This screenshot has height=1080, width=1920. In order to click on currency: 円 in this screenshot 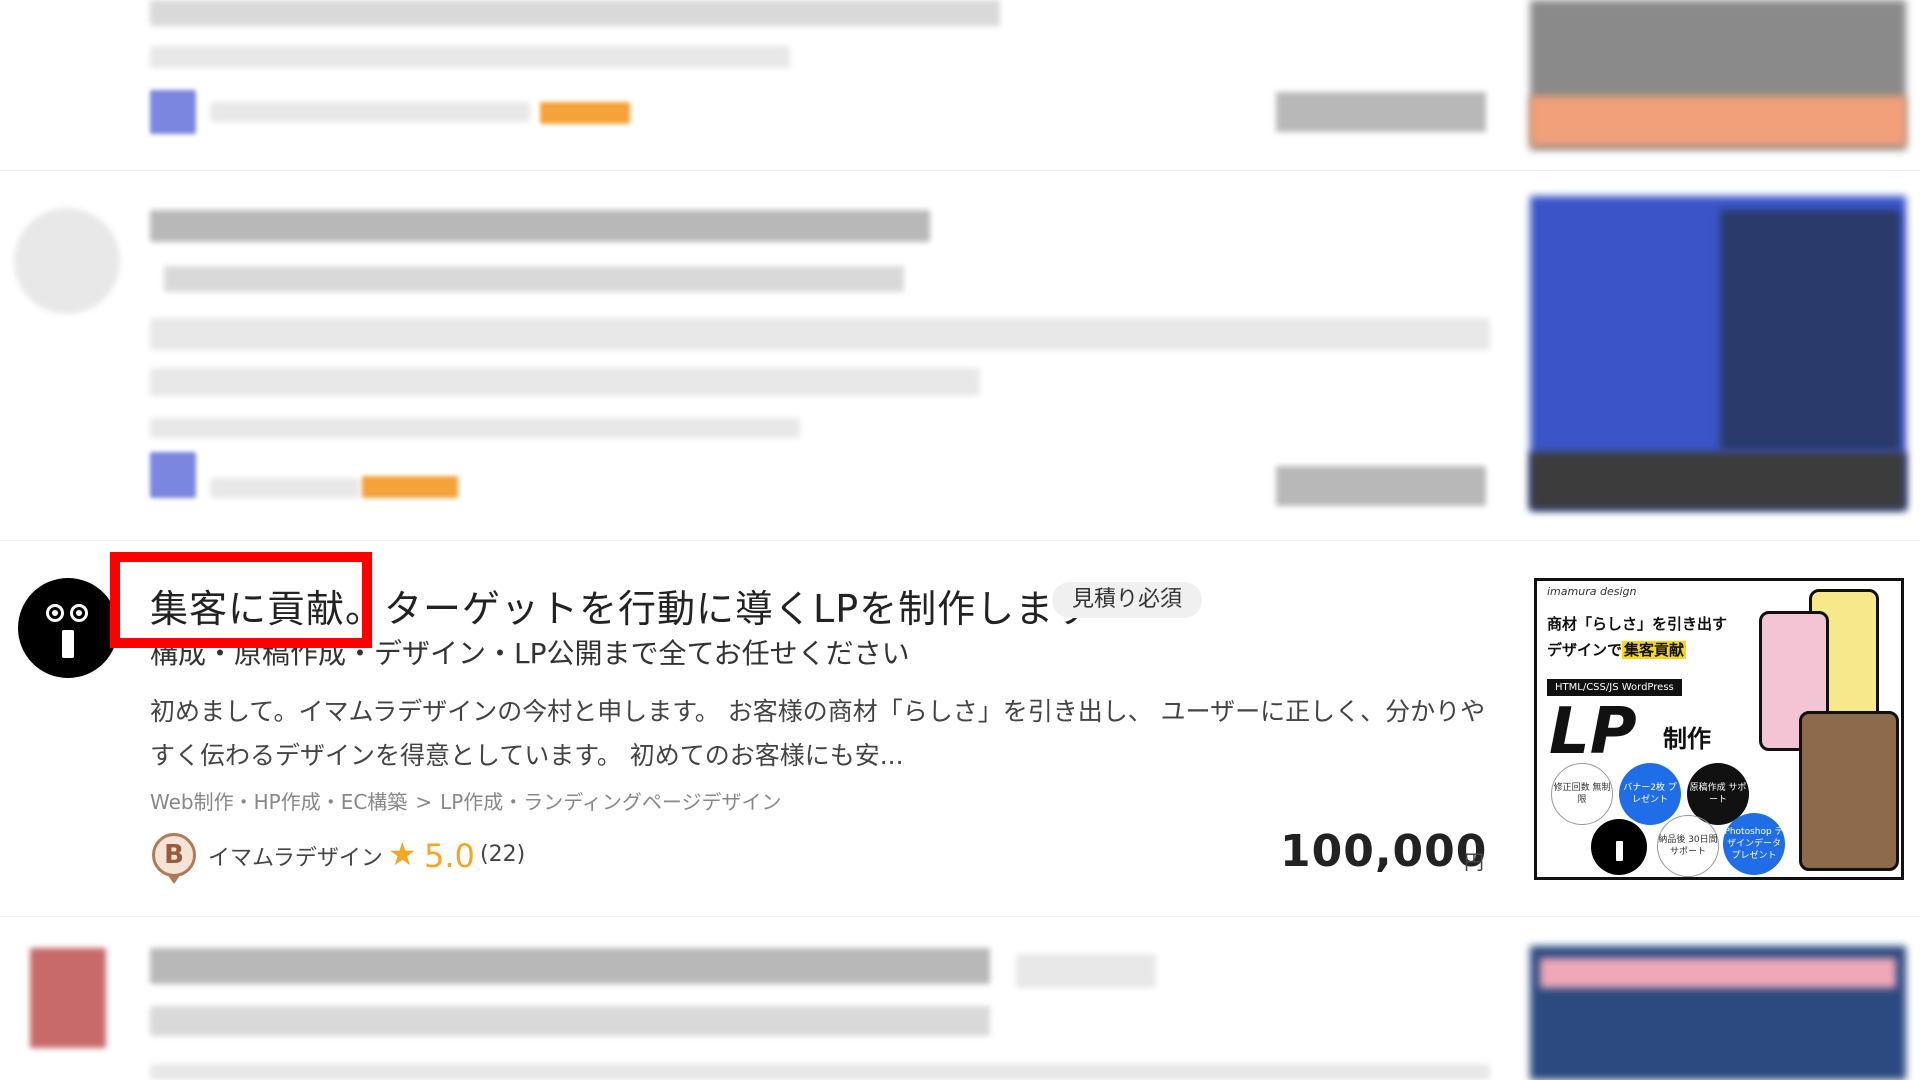, I will do `click(1474, 862)`.